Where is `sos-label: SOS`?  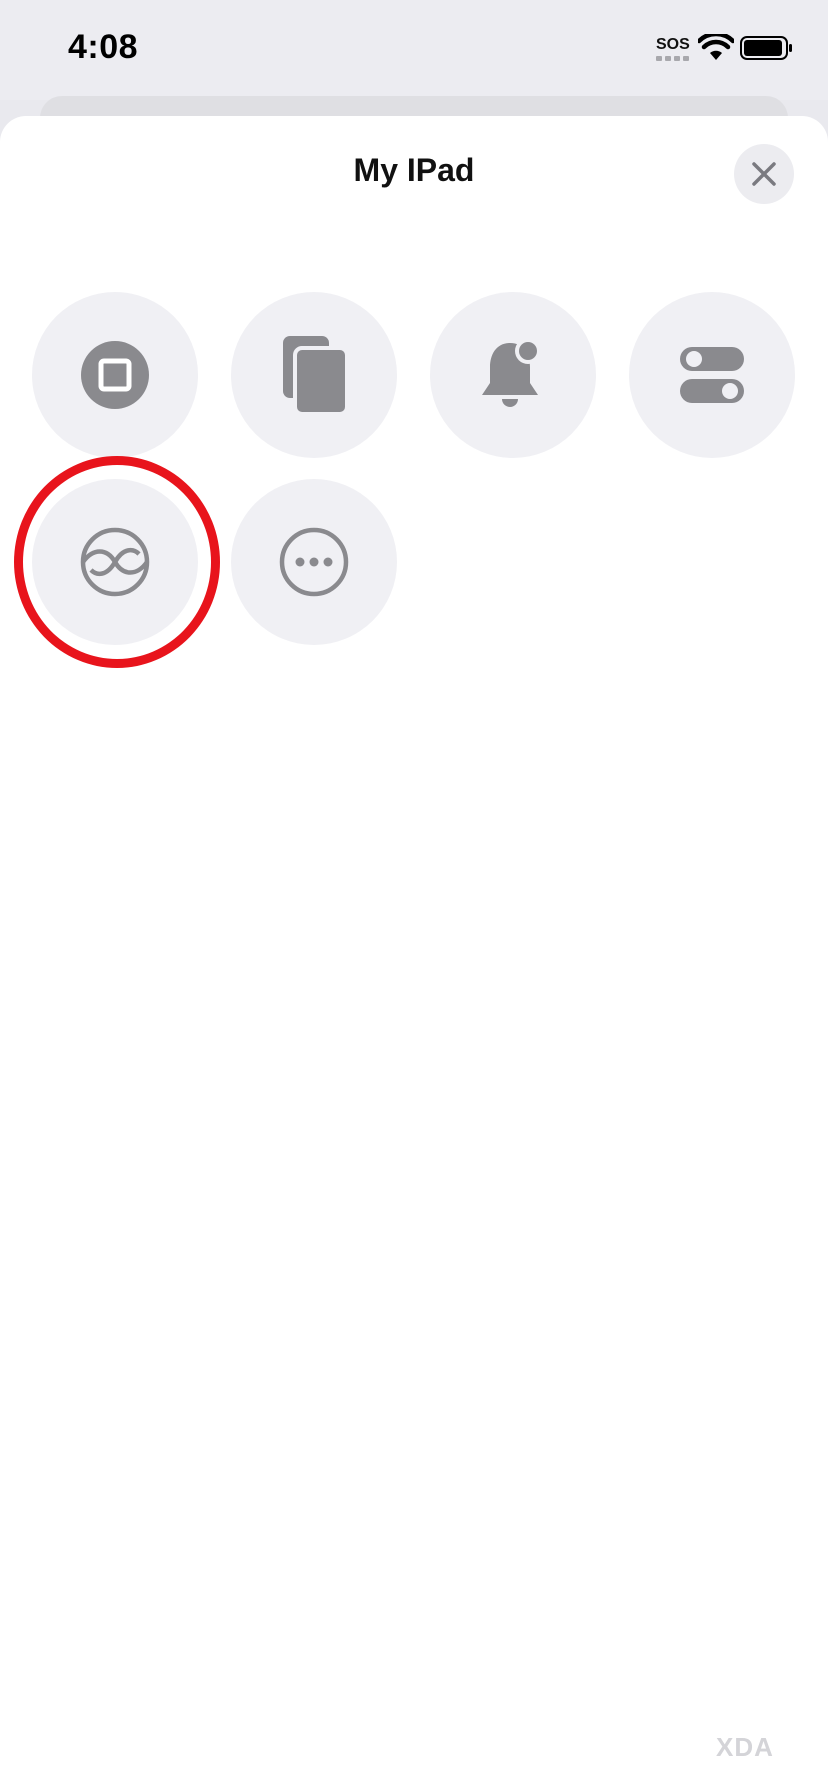 sos-label: SOS is located at coordinates (673, 44).